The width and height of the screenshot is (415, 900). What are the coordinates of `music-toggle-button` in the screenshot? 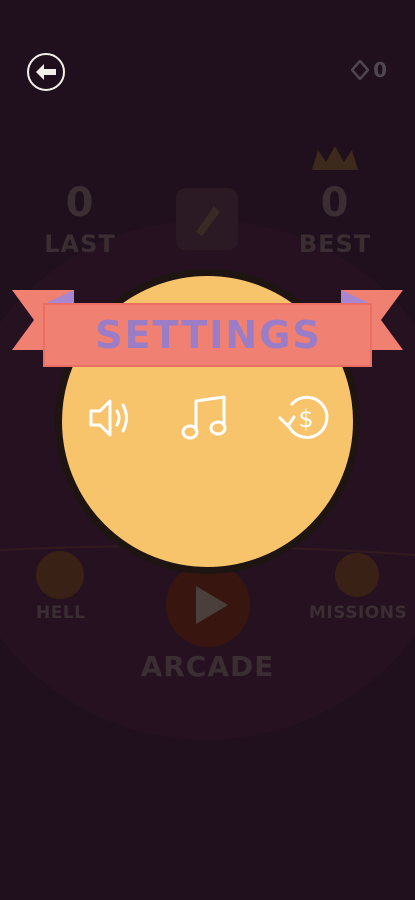 It's located at (206, 418).